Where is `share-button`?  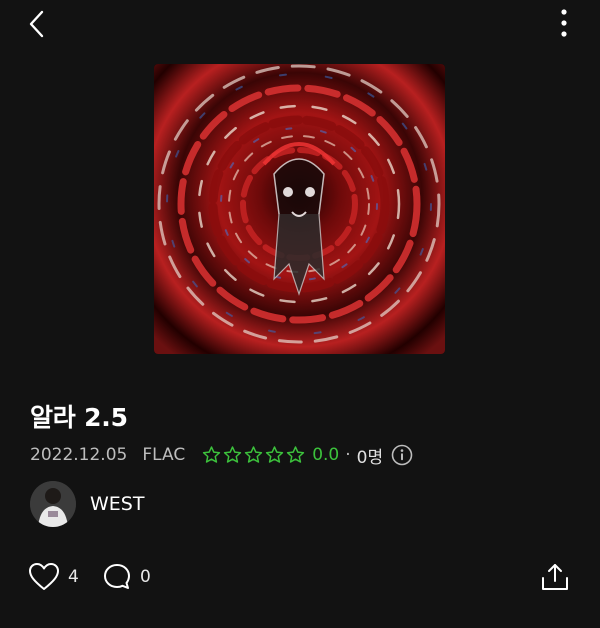
share-button is located at coordinates (555, 577).